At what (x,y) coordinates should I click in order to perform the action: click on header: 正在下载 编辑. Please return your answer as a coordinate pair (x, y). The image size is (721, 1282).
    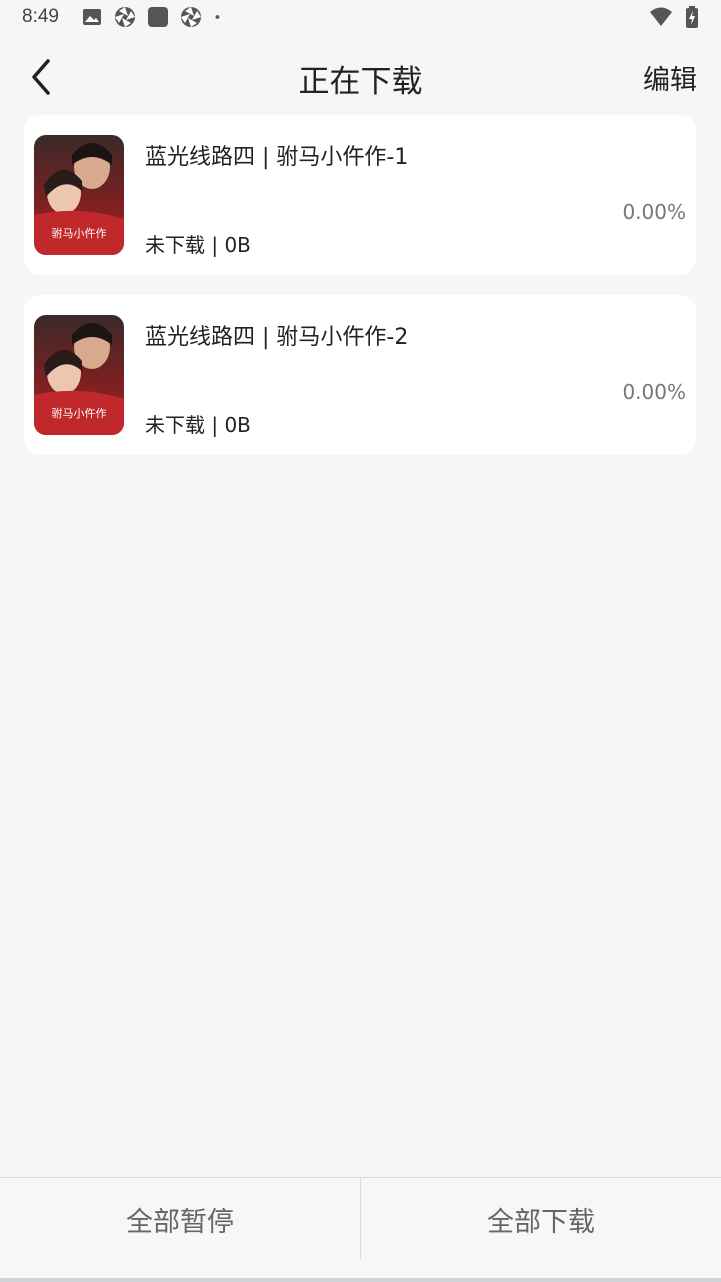
    Looking at the image, I should click on (360, 76).